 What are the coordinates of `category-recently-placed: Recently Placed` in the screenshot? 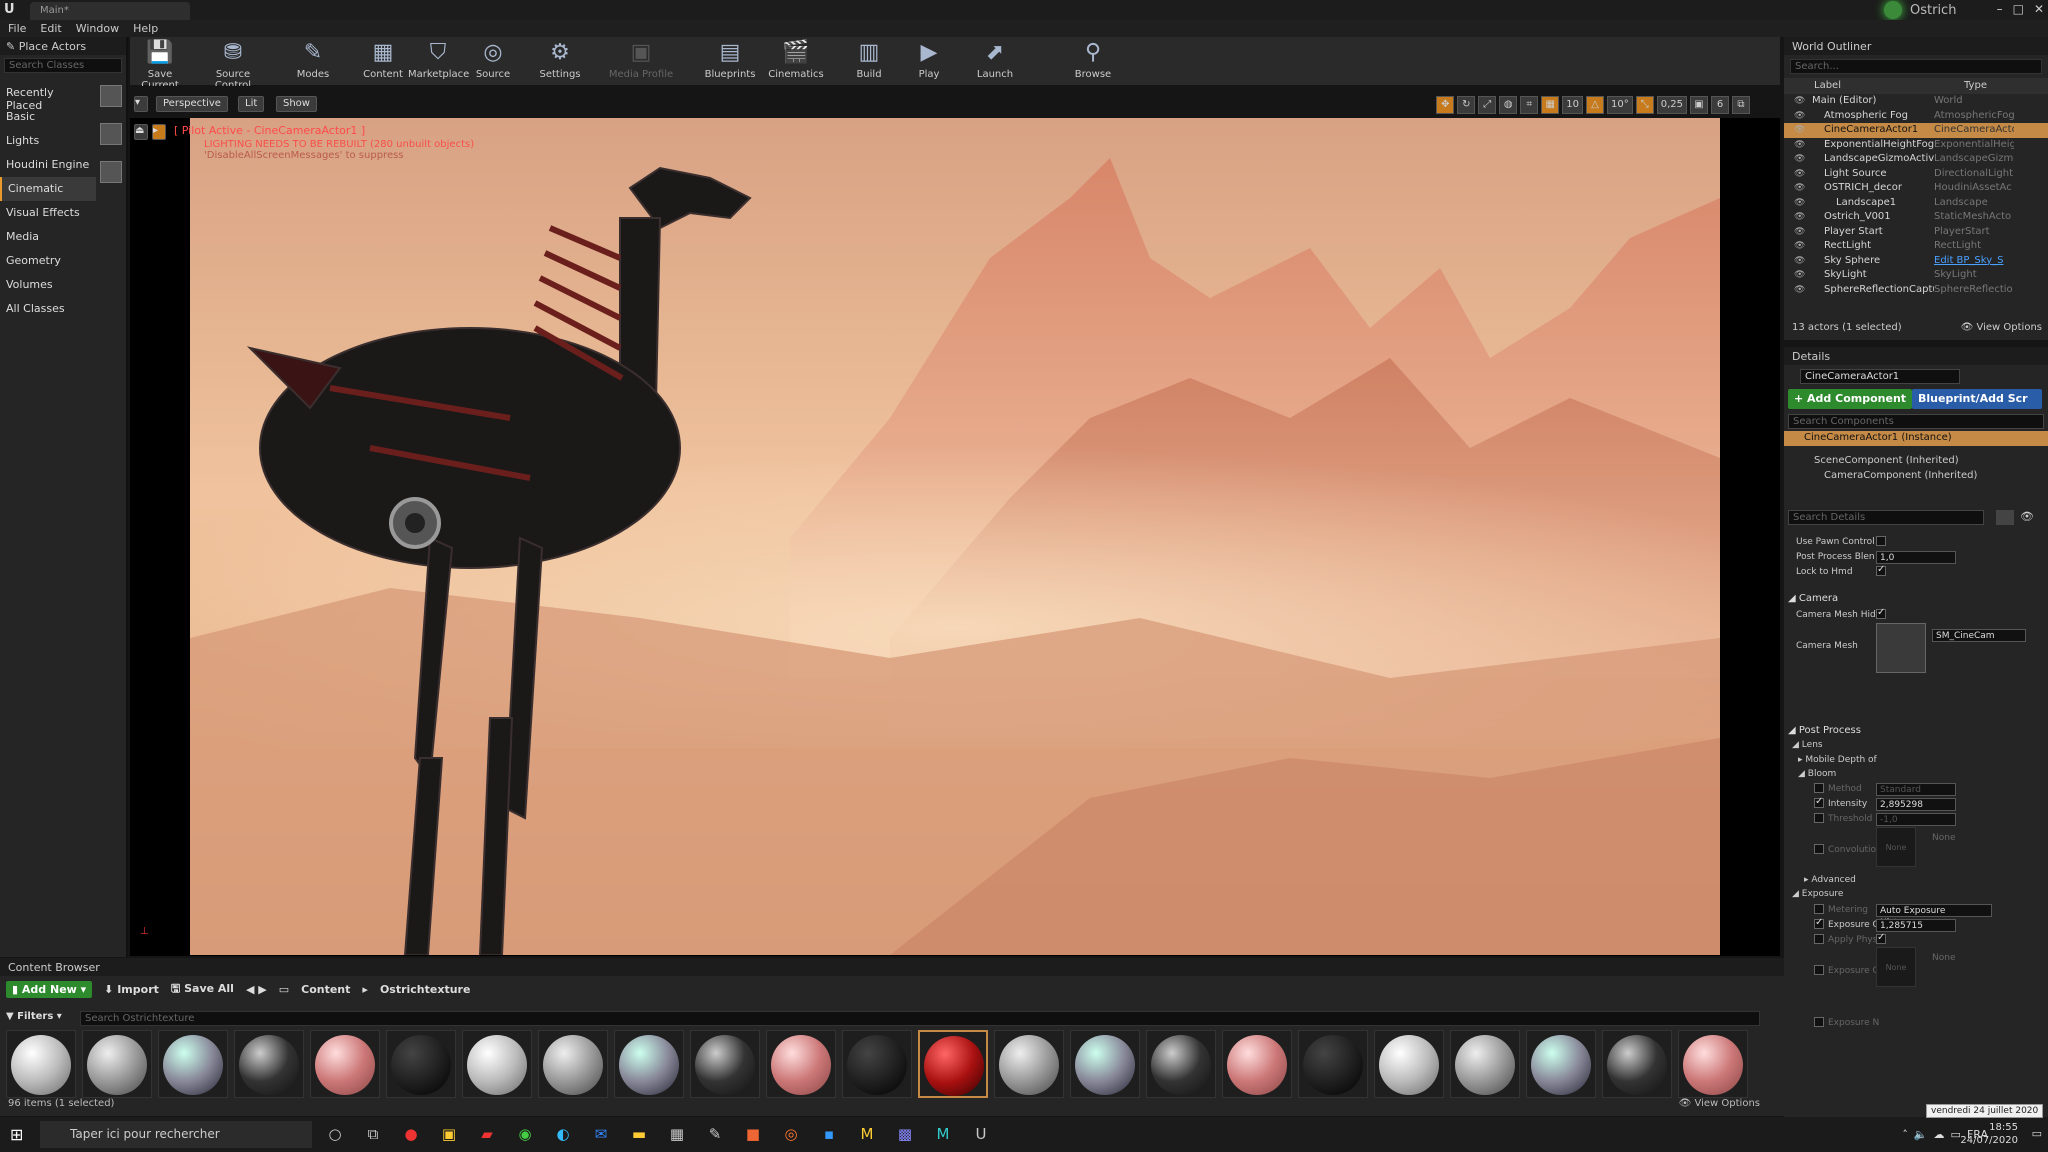 It's located at (48, 96).